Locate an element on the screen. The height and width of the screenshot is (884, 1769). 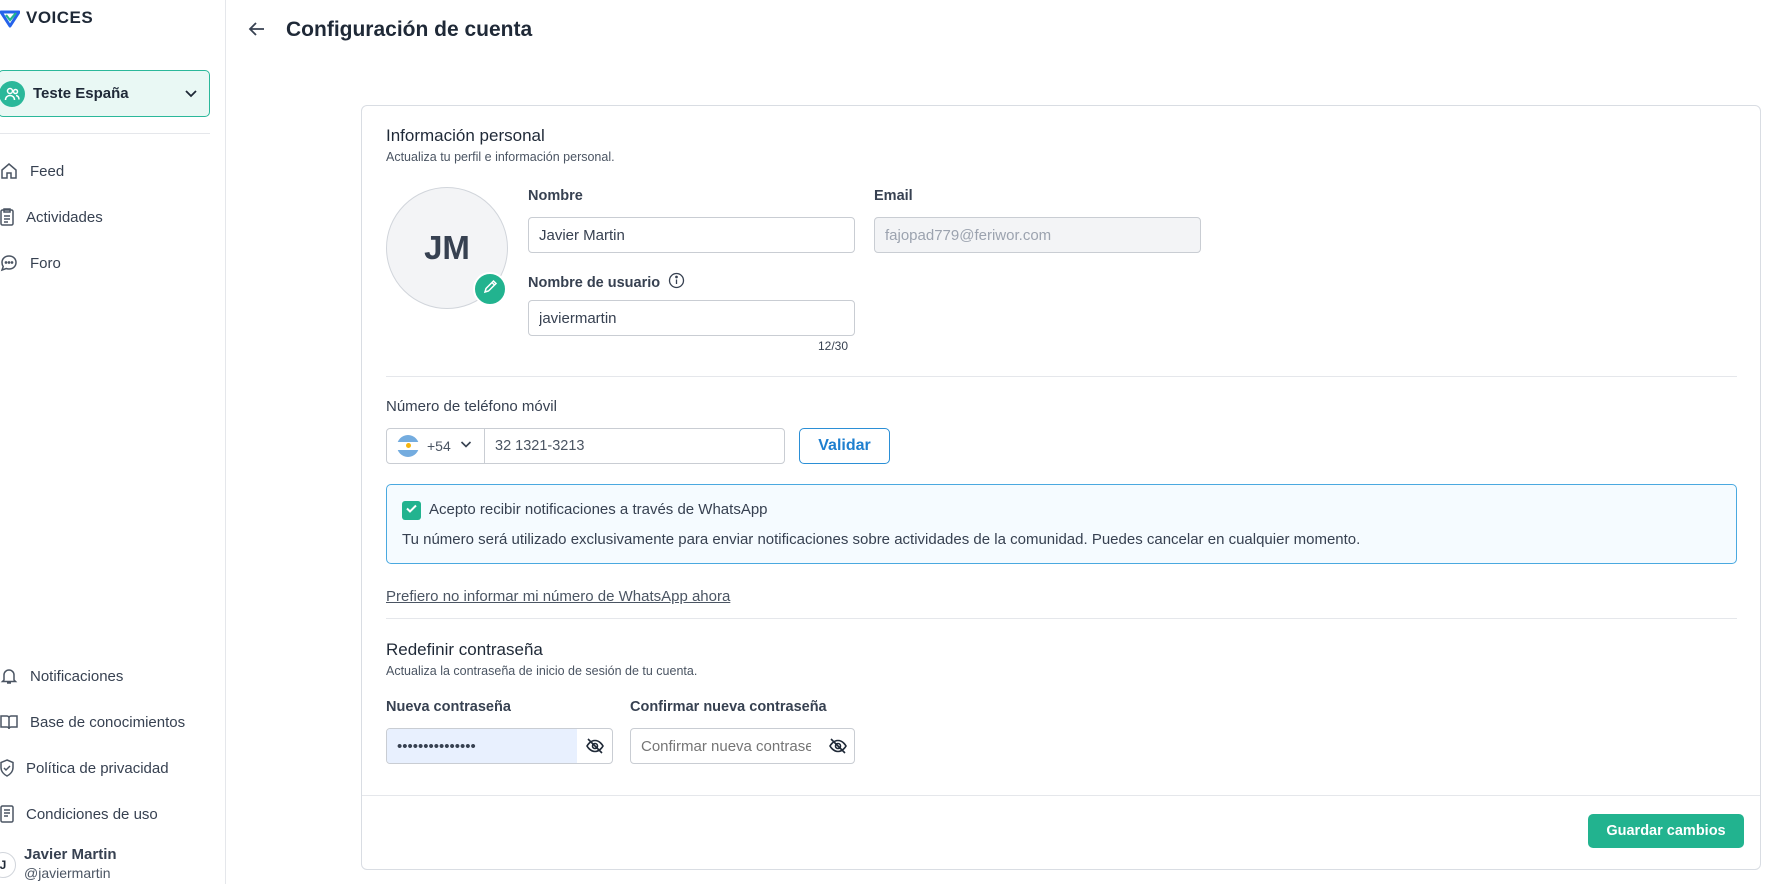
sidebar-item-label: Base de conocimientos is located at coordinates (108, 722).